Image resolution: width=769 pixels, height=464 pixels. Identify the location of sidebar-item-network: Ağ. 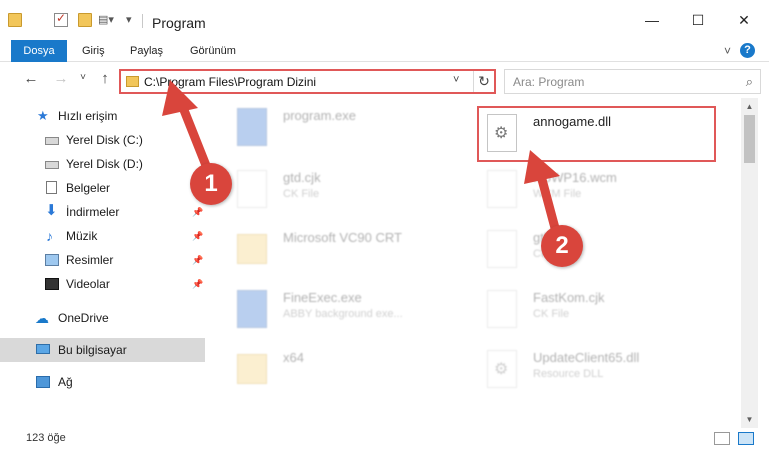
(102, 382).